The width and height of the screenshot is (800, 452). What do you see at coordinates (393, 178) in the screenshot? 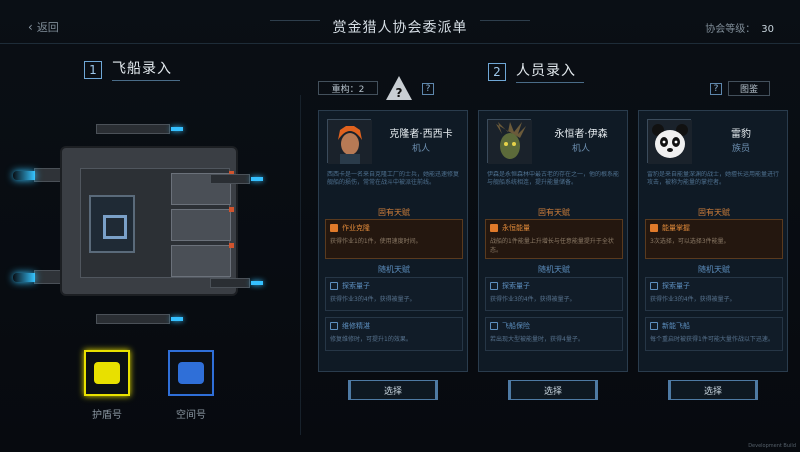
I see `crew-description: 西西卡是一名来自克隆工厂的士兵，她能迅速修复舰船的损伤，常常在战斗中被派往前线。` at bounding box center [393, 178].